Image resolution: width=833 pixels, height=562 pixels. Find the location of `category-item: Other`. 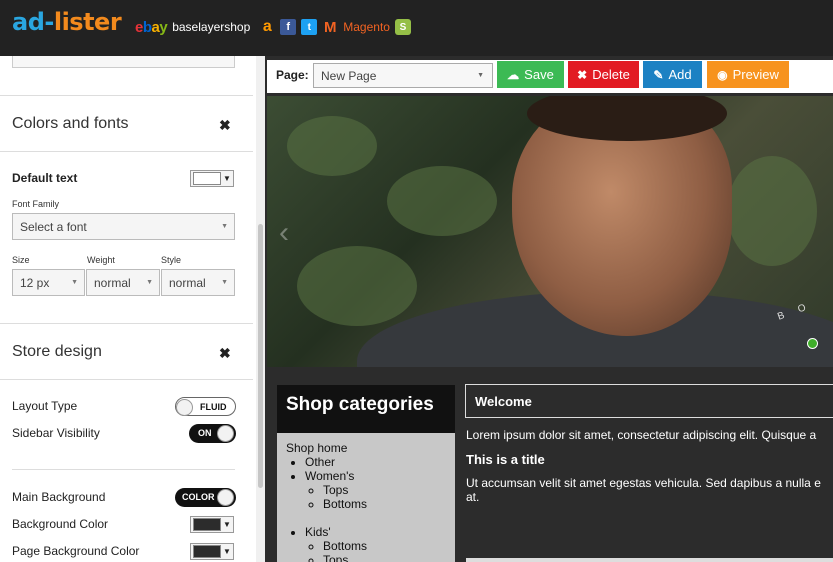

category-item: Other is located at coordinates (375, 462).